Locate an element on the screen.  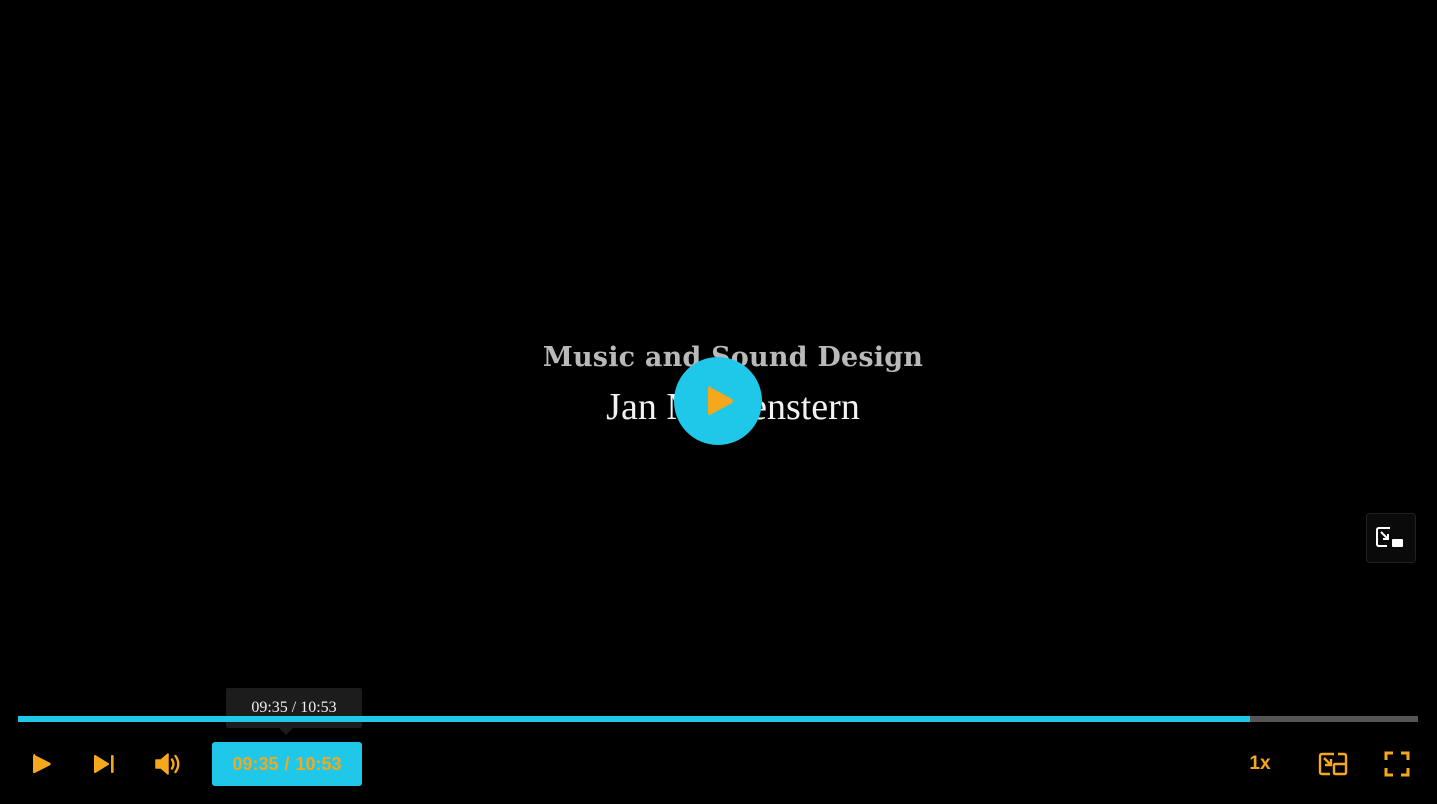
duration: 10:53 is located at coordinates (318, 763).